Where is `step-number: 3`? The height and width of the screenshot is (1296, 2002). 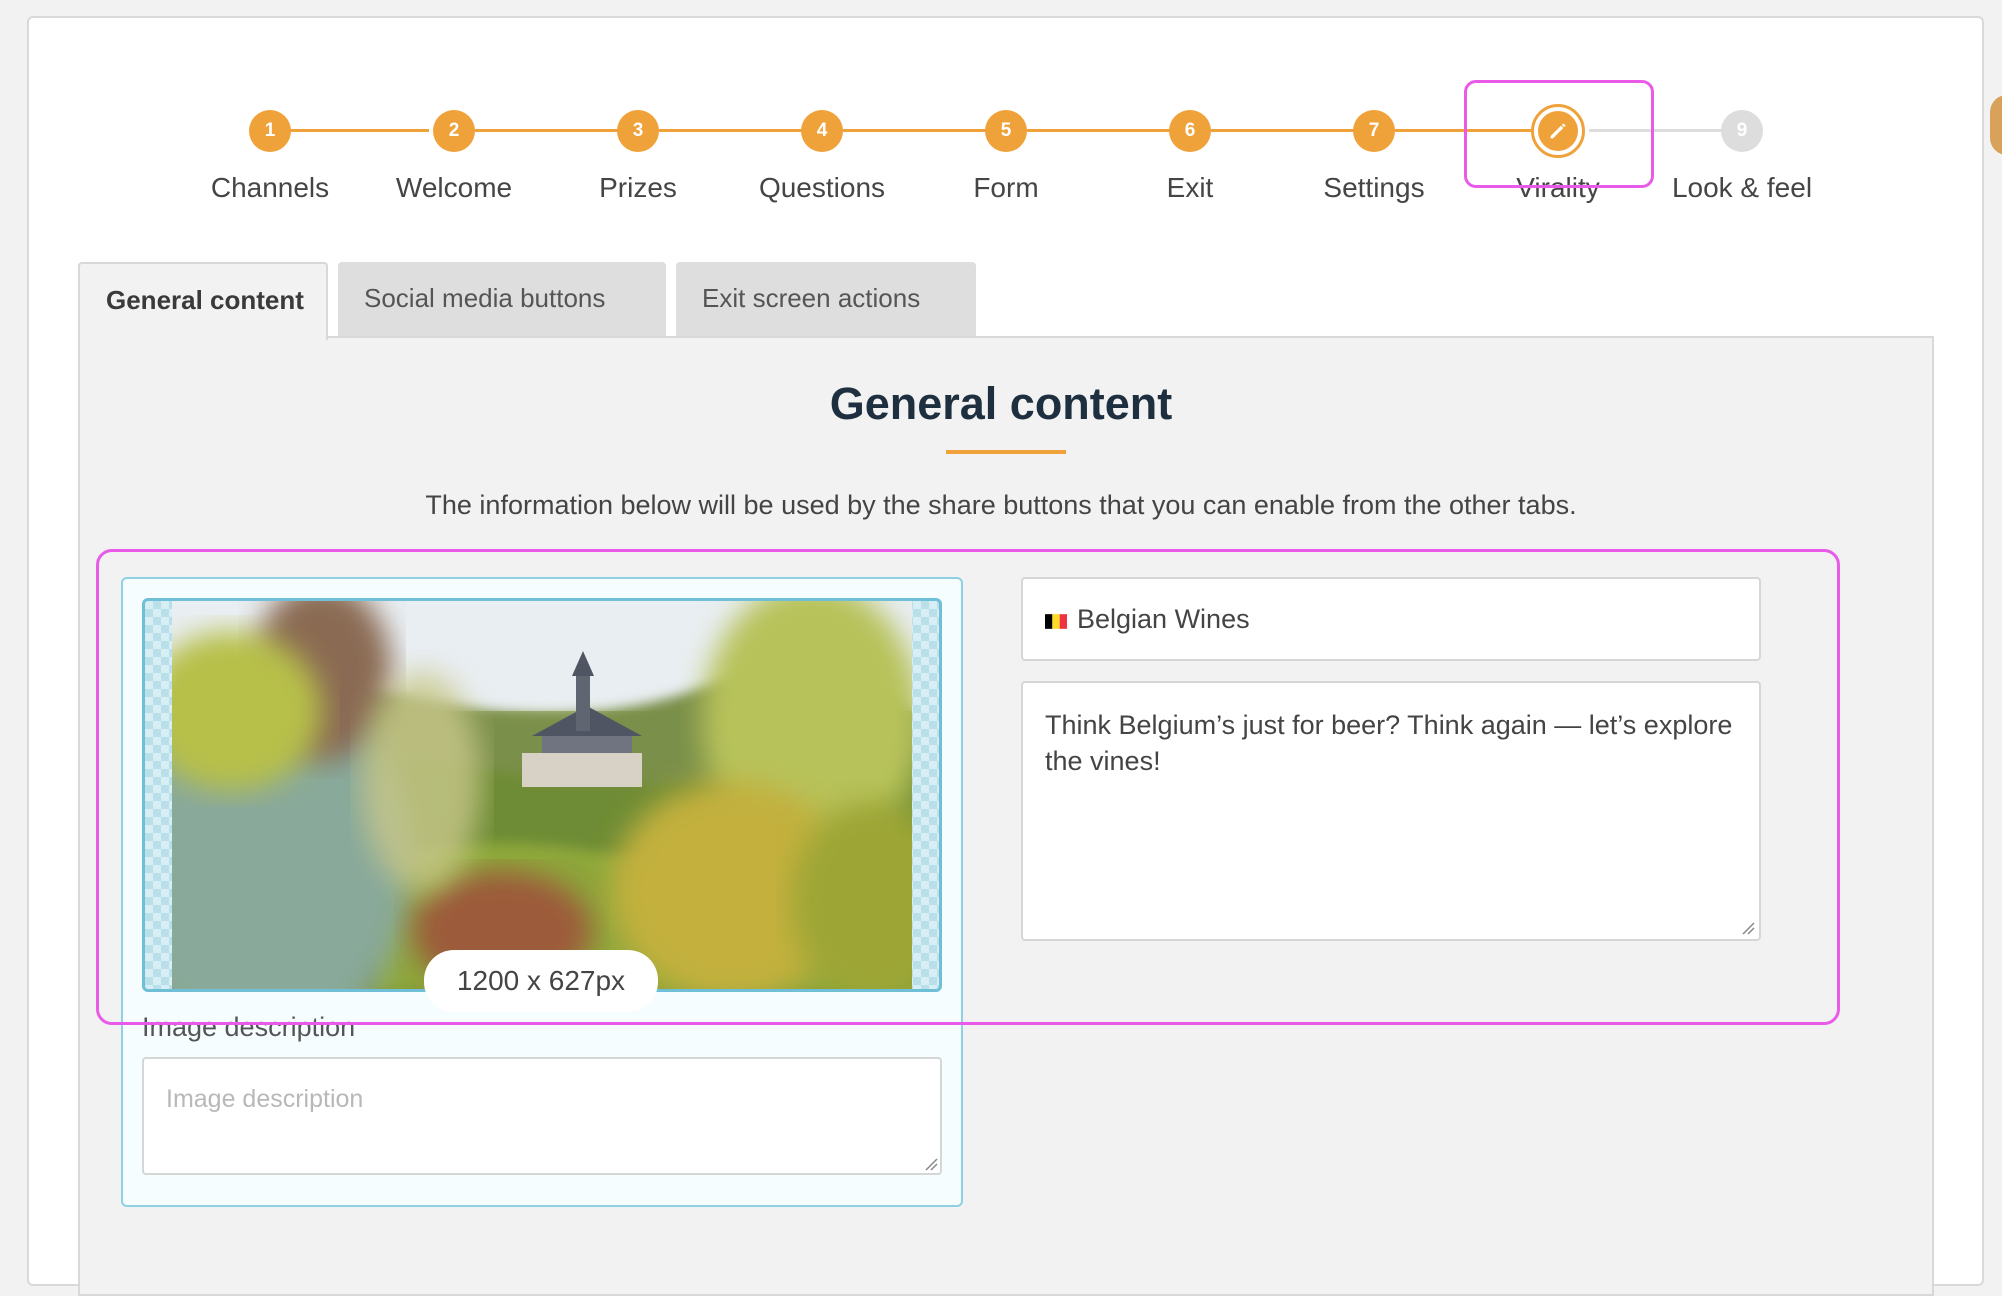
step-number: 3 is located at coordinates (638, 131).